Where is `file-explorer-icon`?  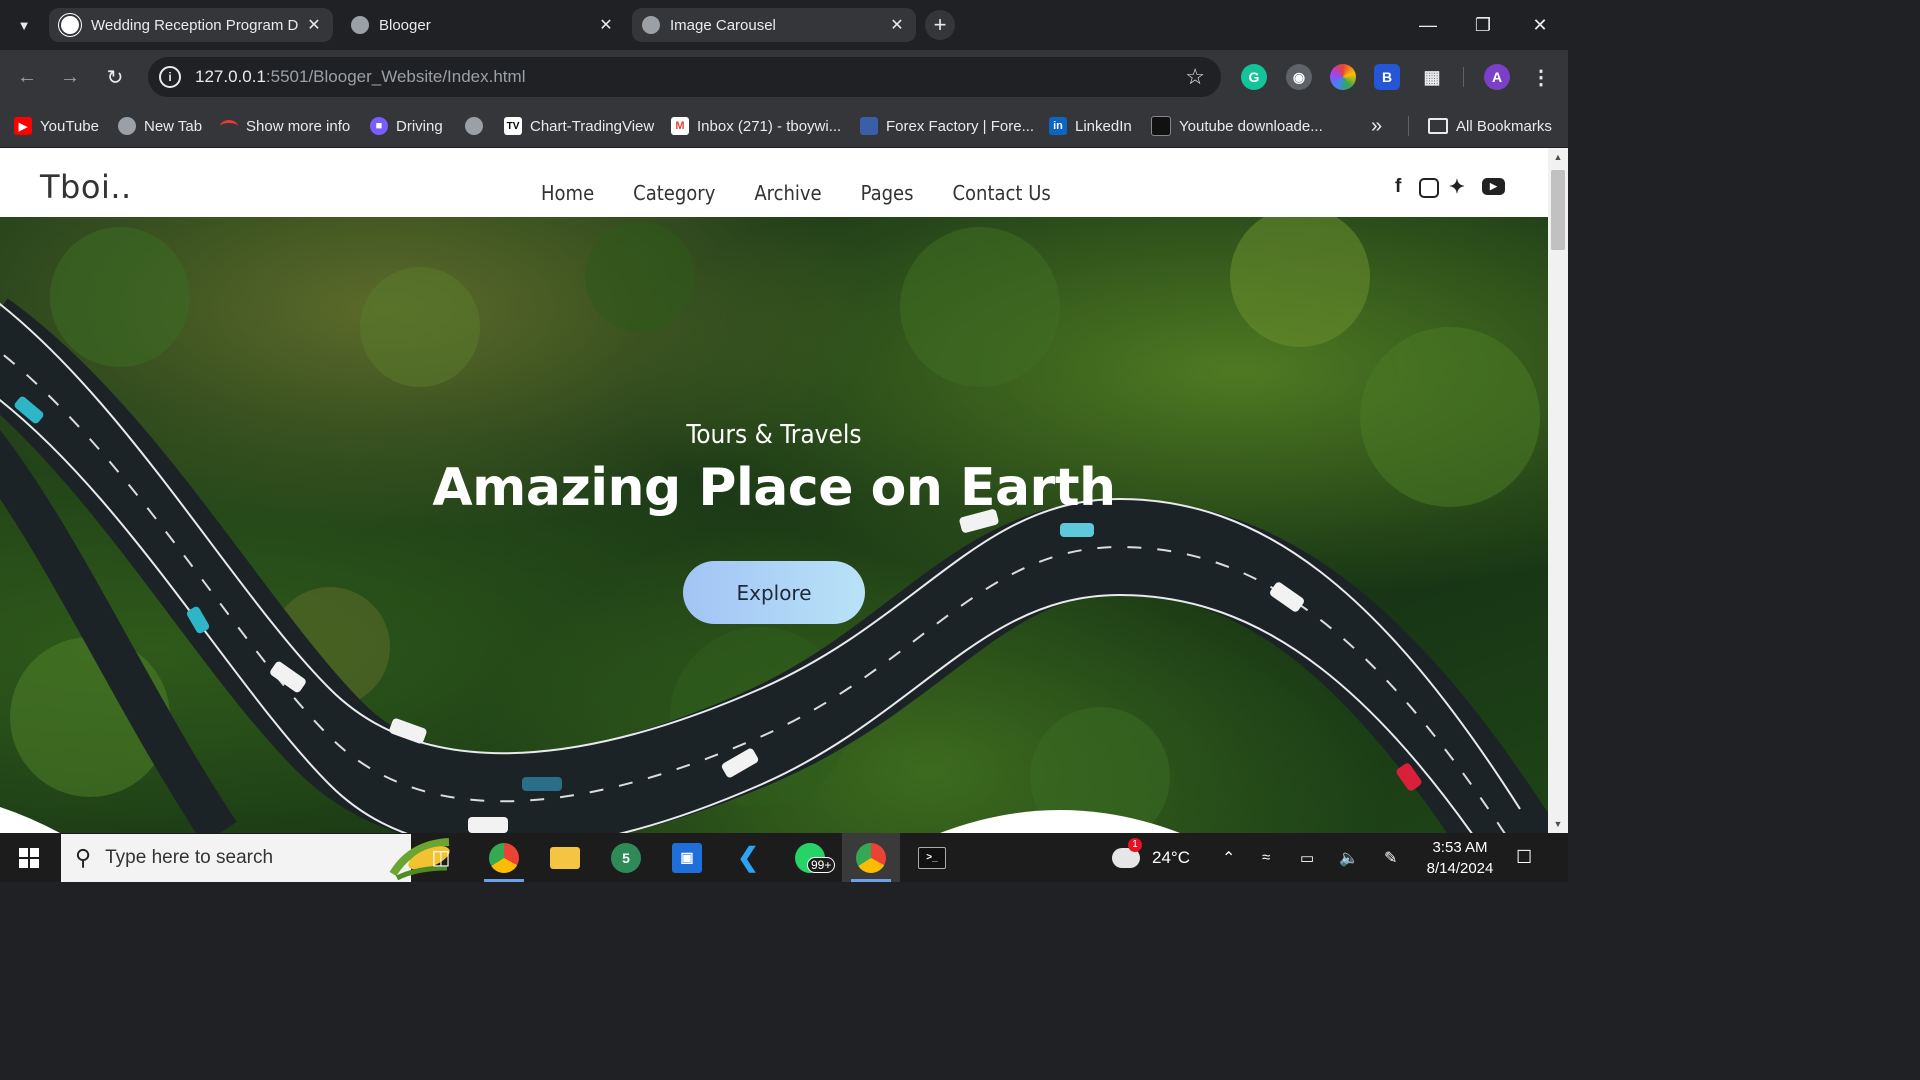
file-explorer-icon is located at coordinates (565, 857).